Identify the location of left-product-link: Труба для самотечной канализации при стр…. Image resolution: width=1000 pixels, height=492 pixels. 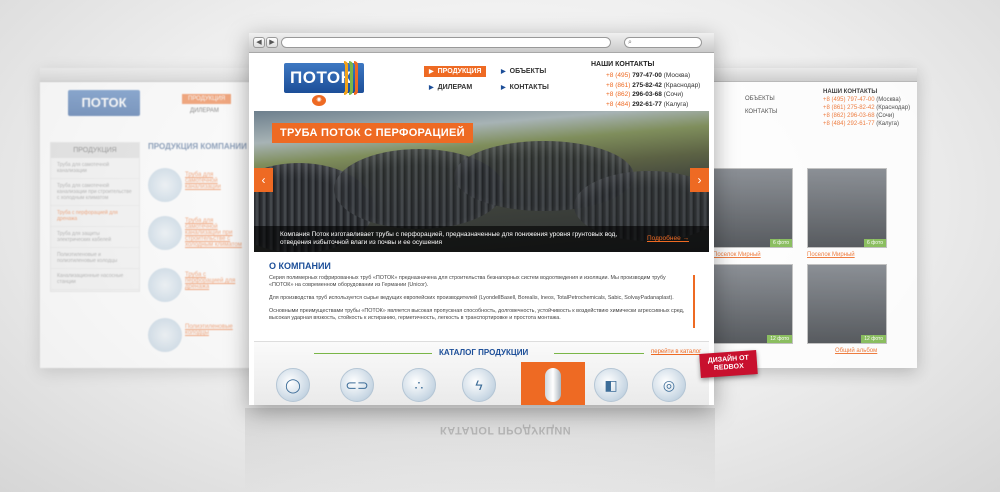
(215, 233).